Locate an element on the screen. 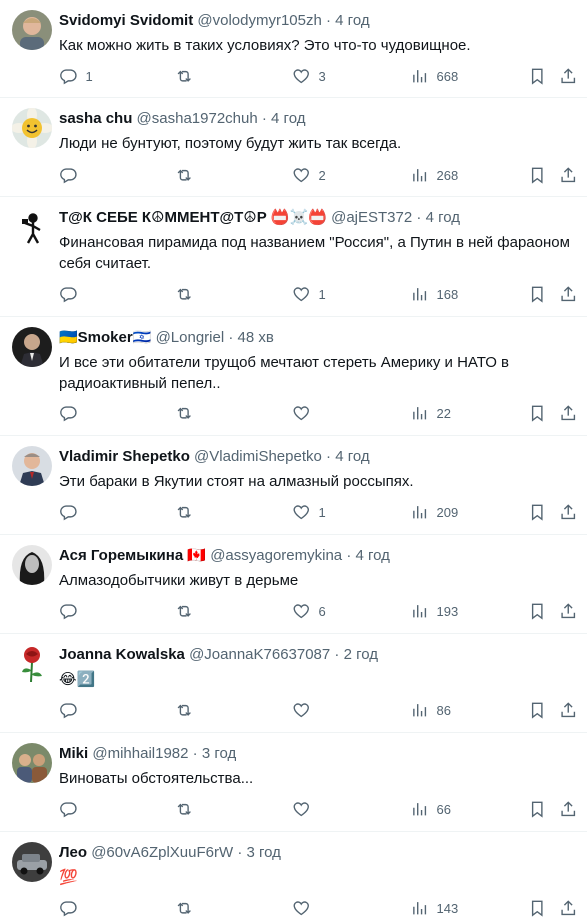 This screenshot has width=587, height=920. views-button: 66 is located at coordinates (430, 809).